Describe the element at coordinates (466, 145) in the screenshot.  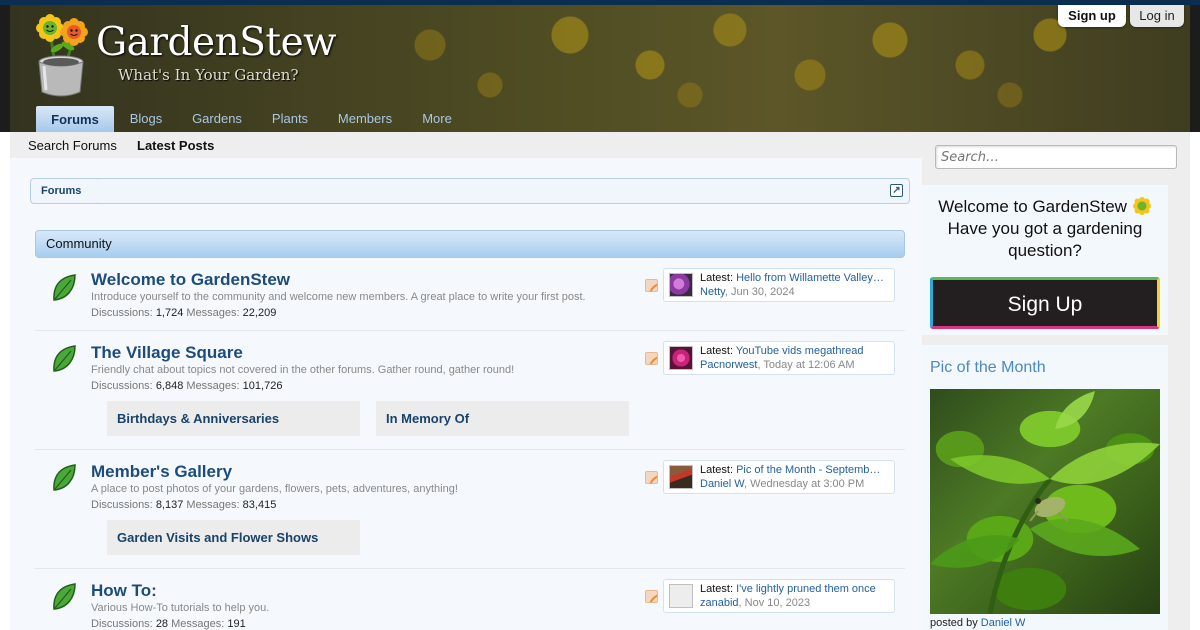
I see `sub-nav: Search Forums Latest Posts` at that location.